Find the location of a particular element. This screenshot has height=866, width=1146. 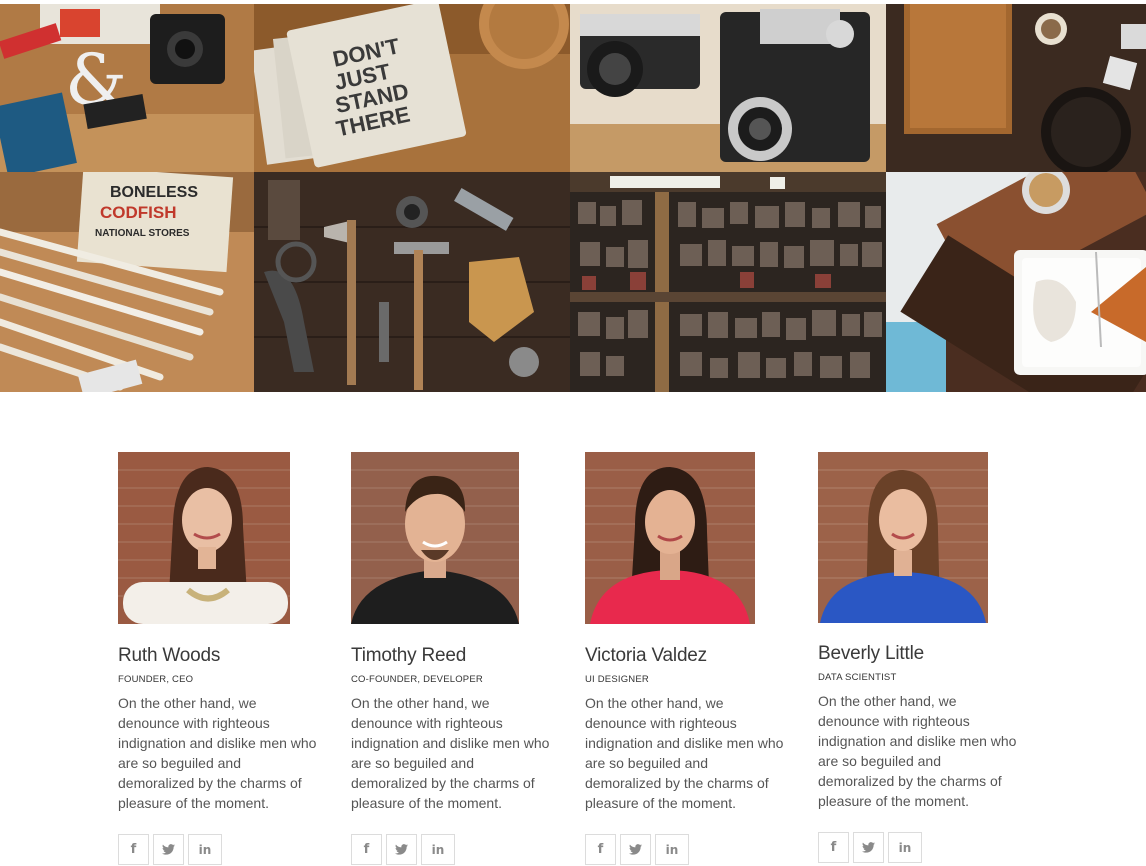

gallery-image-notebooks: DON'T JUST STAND THERE is located at coordinates (412, 88).